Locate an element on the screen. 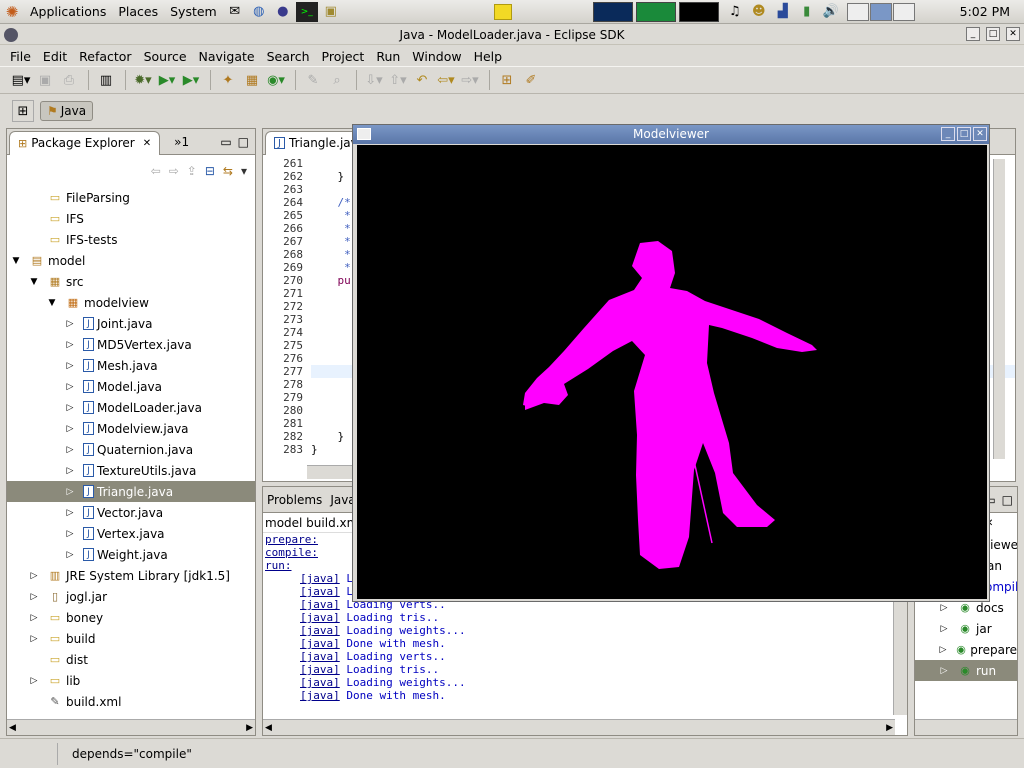  view-menu-icon: ▾ is located at coordinates (244, 171).